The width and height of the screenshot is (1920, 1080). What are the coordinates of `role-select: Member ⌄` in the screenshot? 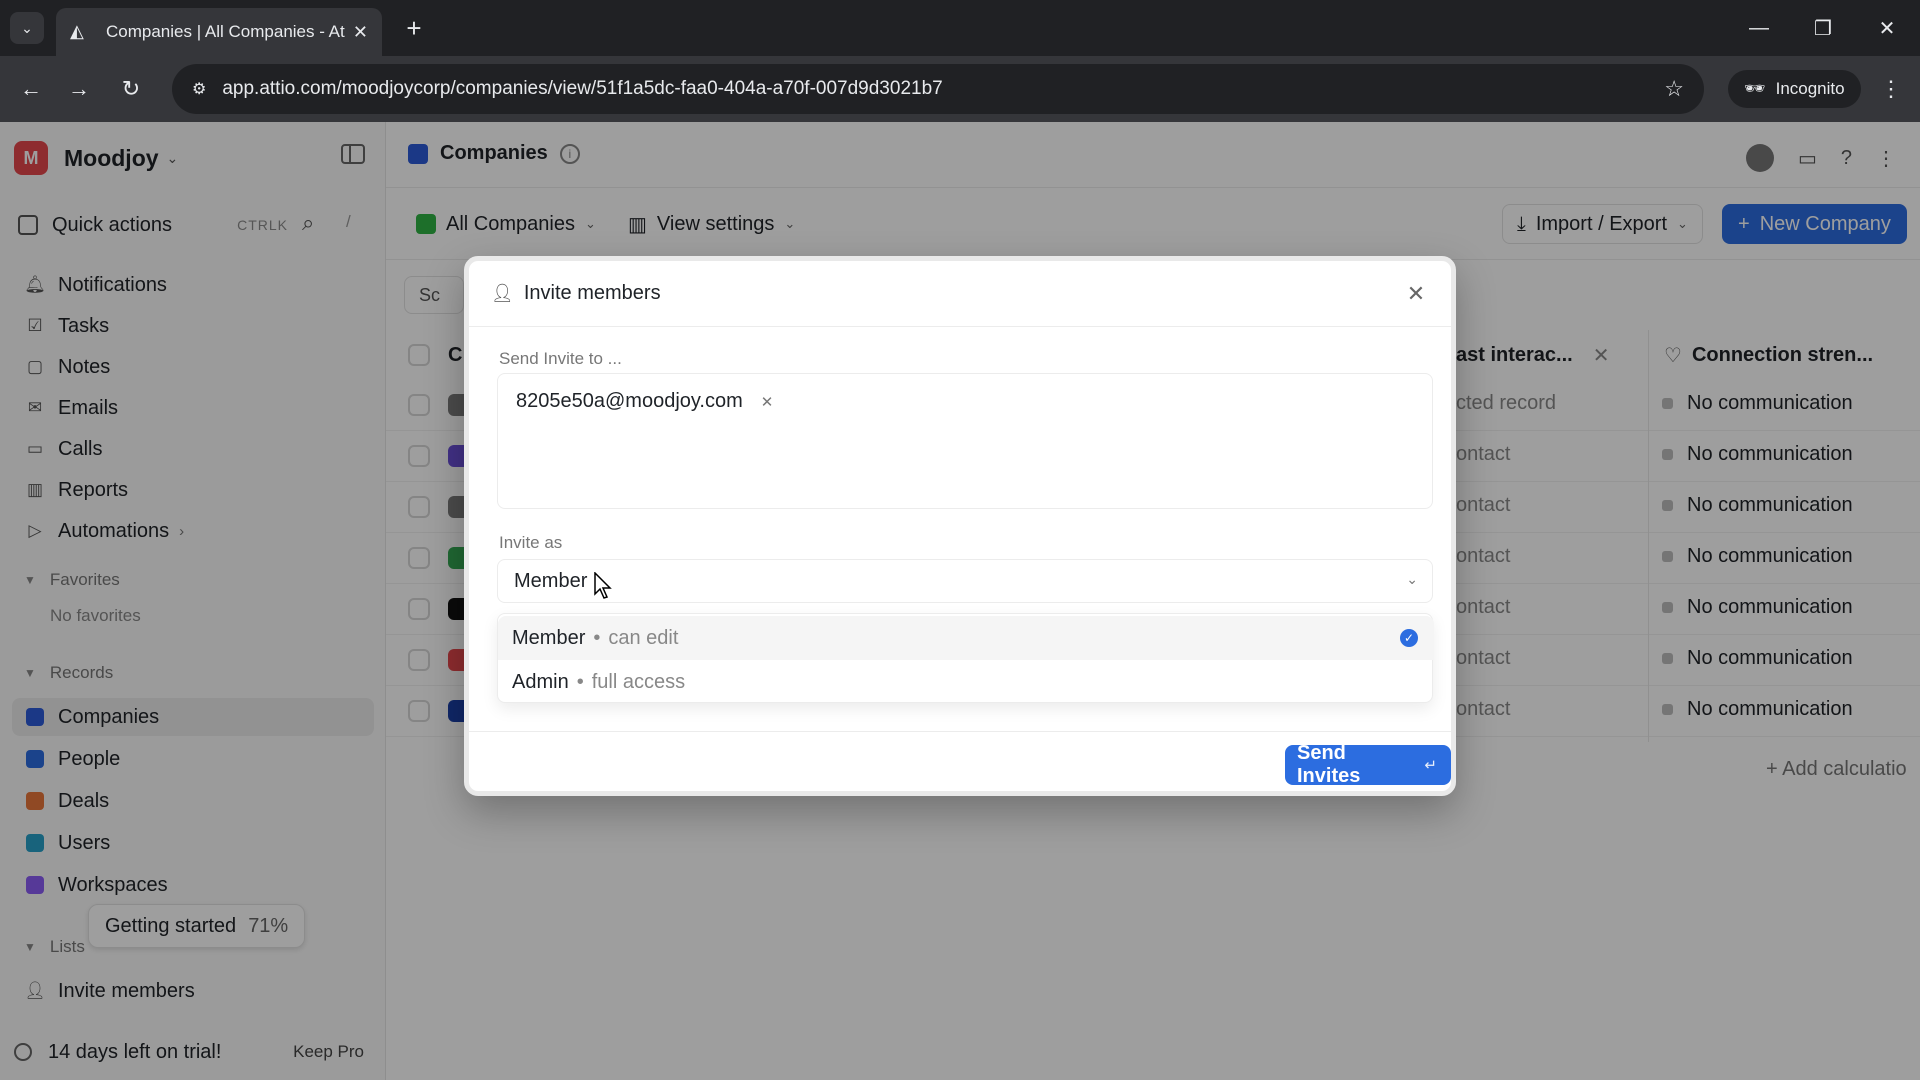 It's located at (965, 581).